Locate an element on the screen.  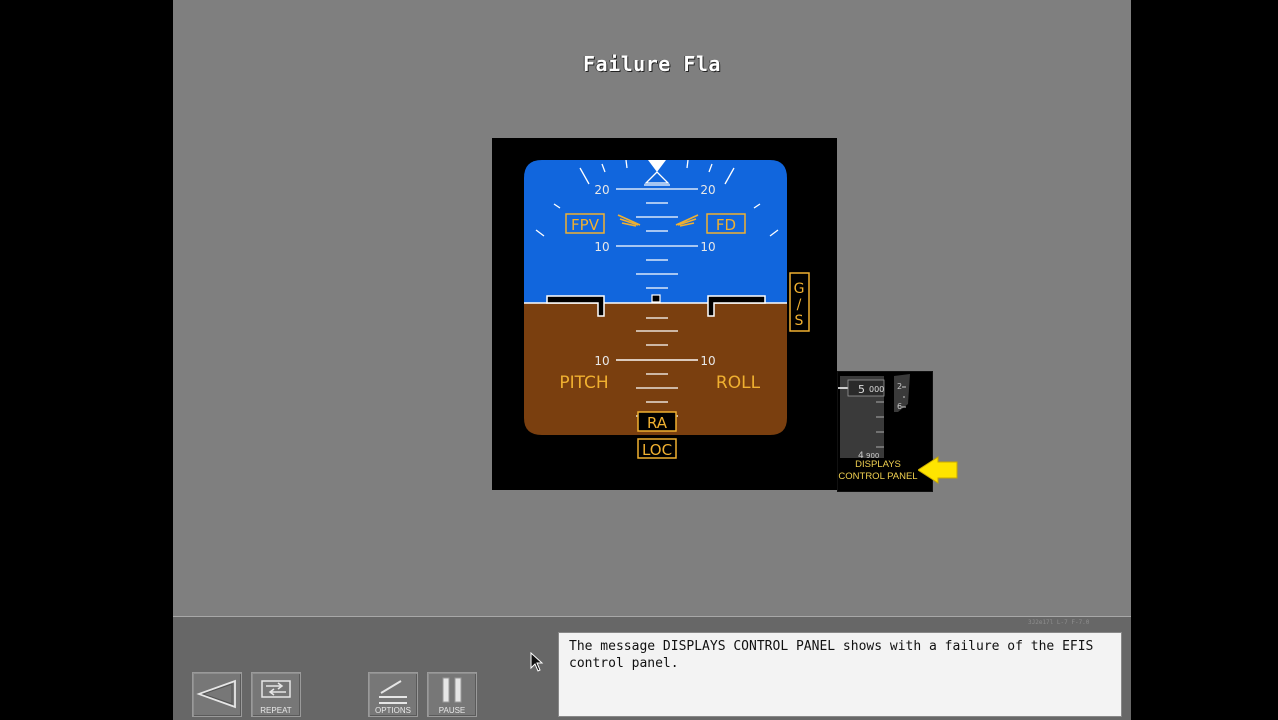
lesson-title: Failure Fla is located at coordinates (652, 64).